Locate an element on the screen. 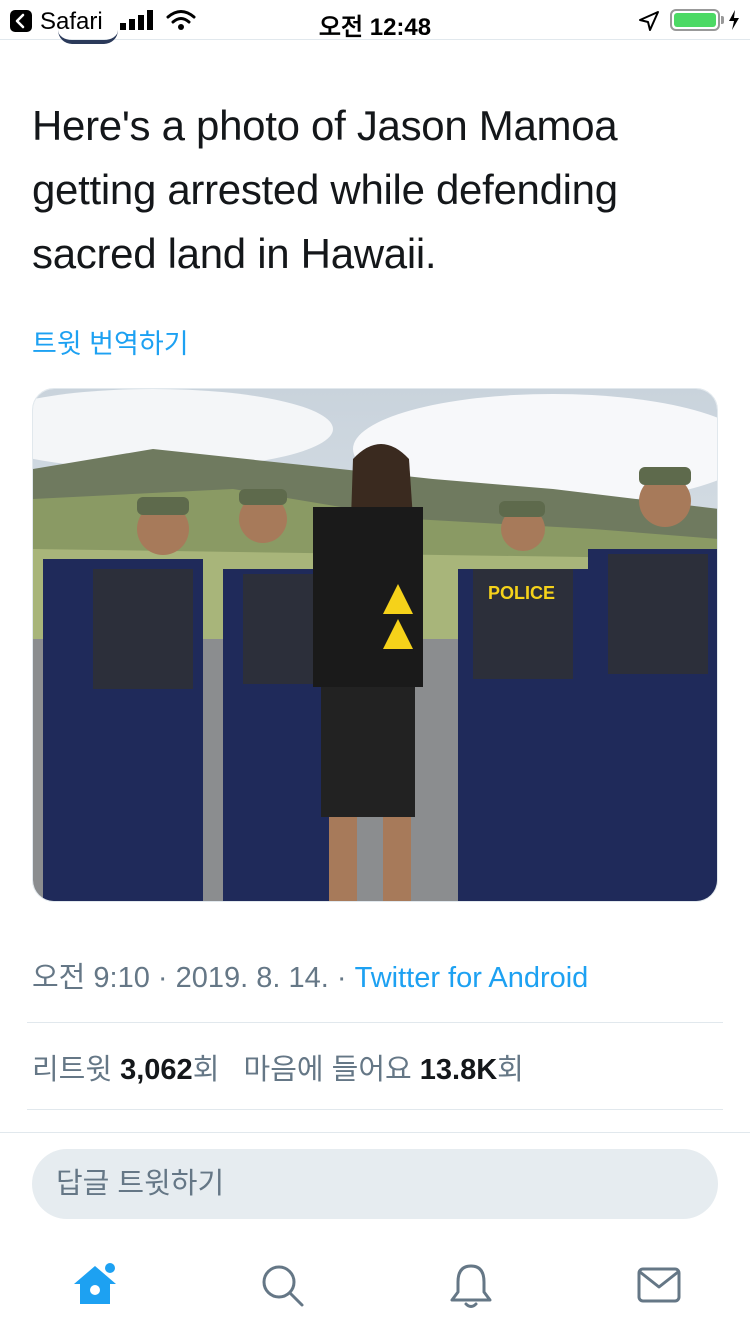  notifications-icon is located at coordinates (471, 1285).